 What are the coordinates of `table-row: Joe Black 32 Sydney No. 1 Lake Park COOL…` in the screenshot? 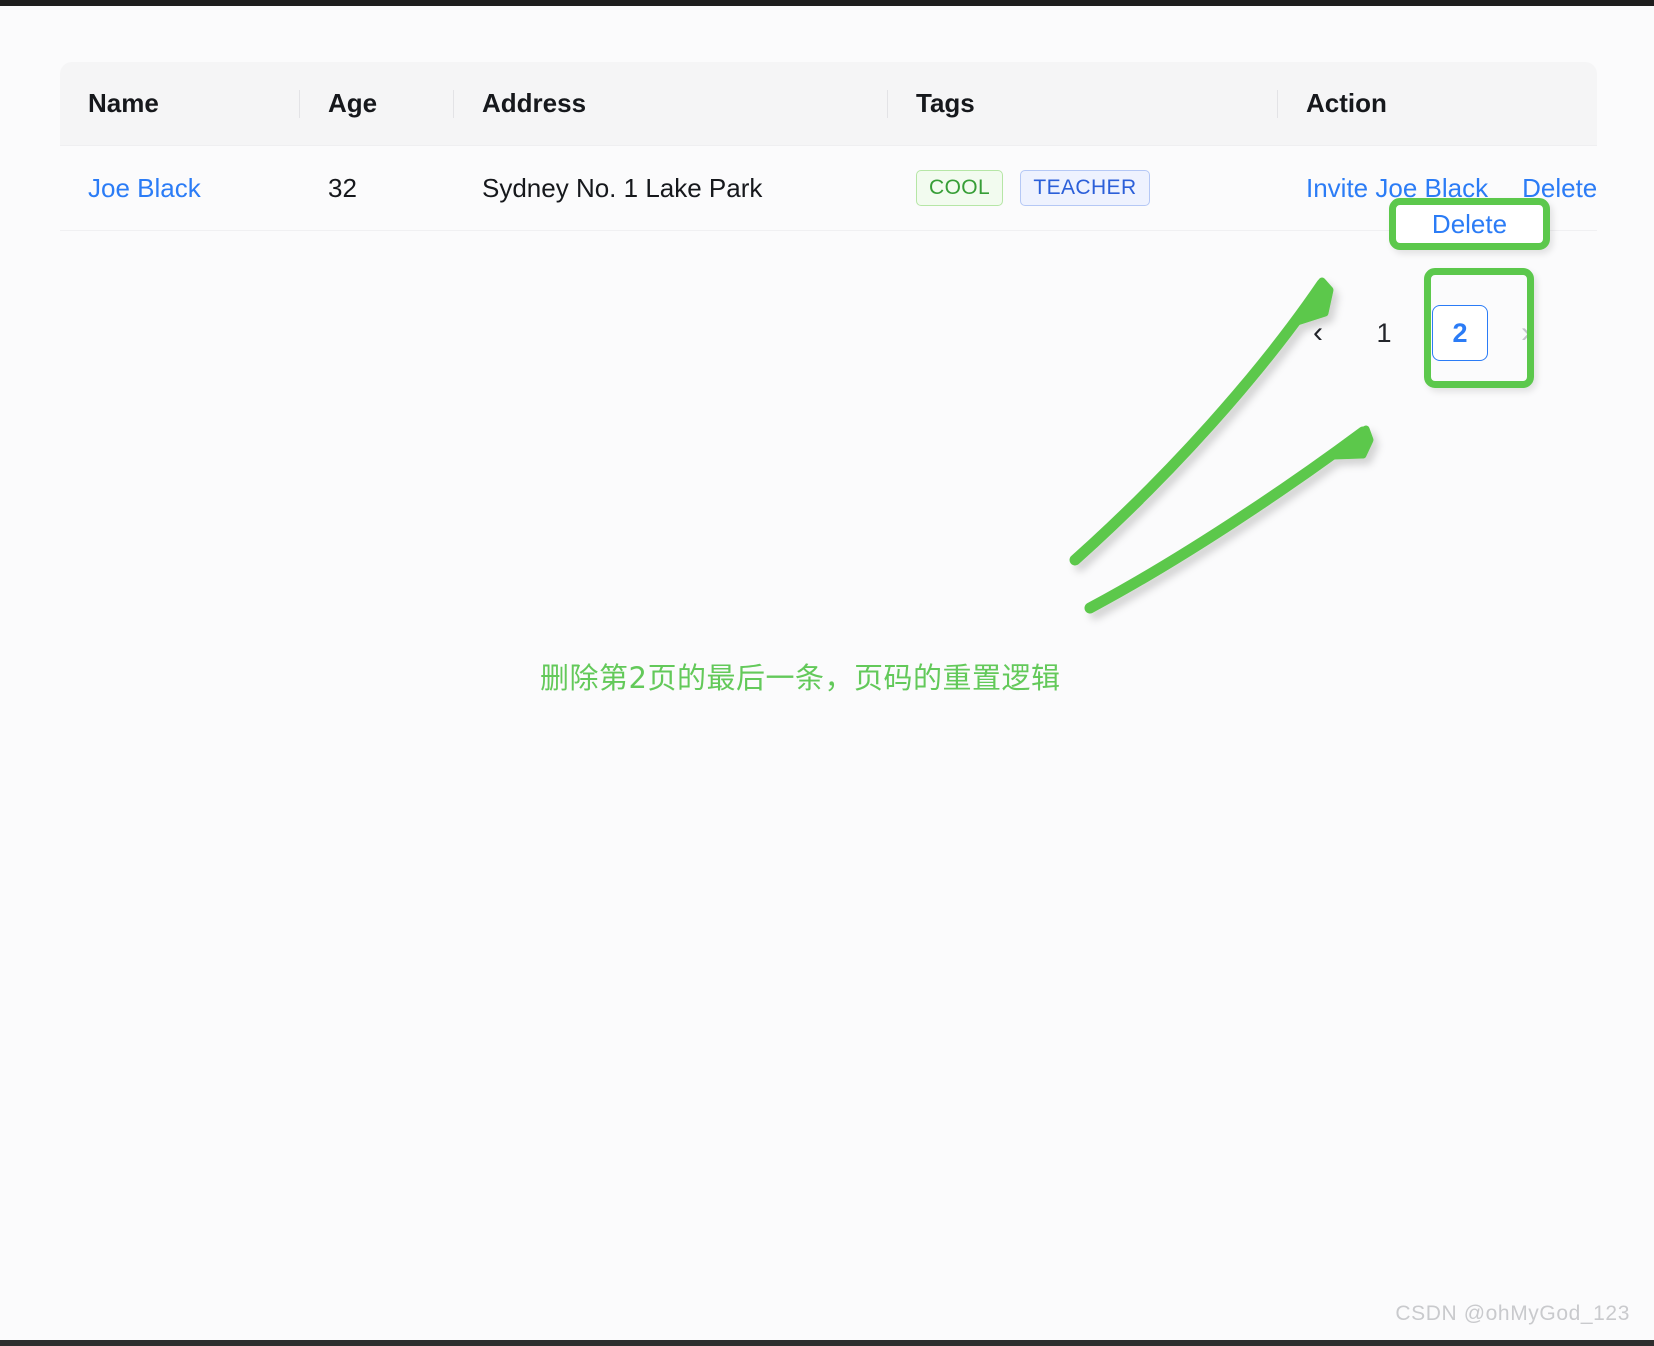 It's located at (828, 188).